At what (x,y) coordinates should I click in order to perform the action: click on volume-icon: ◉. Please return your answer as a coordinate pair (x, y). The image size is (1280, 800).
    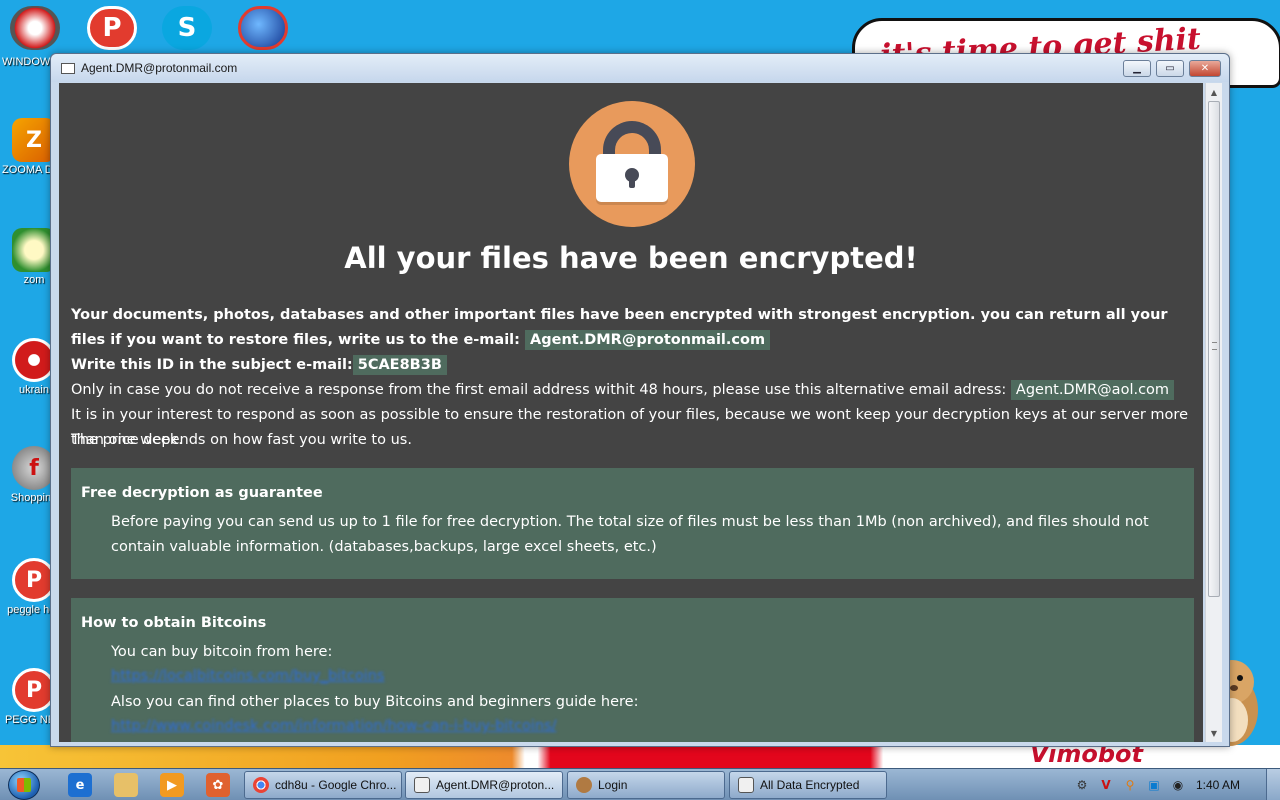
    Looking at the image, I should click on (1178, 785).